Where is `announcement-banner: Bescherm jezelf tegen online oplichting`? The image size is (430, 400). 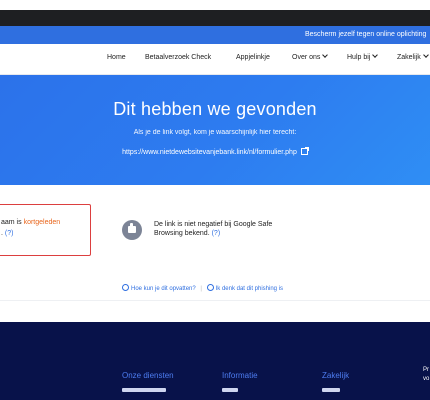
announcement-banner: Bescherm jezelf tegen online oplichting is located at coordinates (215, 35).